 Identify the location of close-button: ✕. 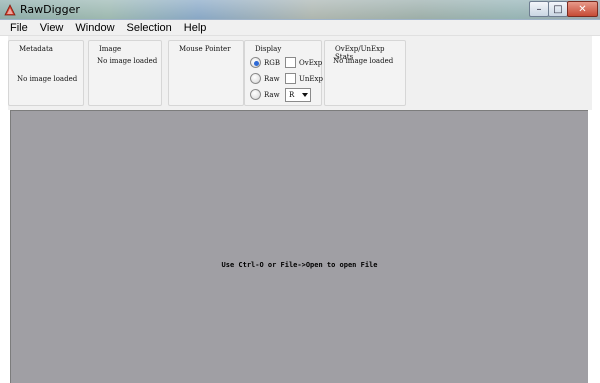
(582, 9).